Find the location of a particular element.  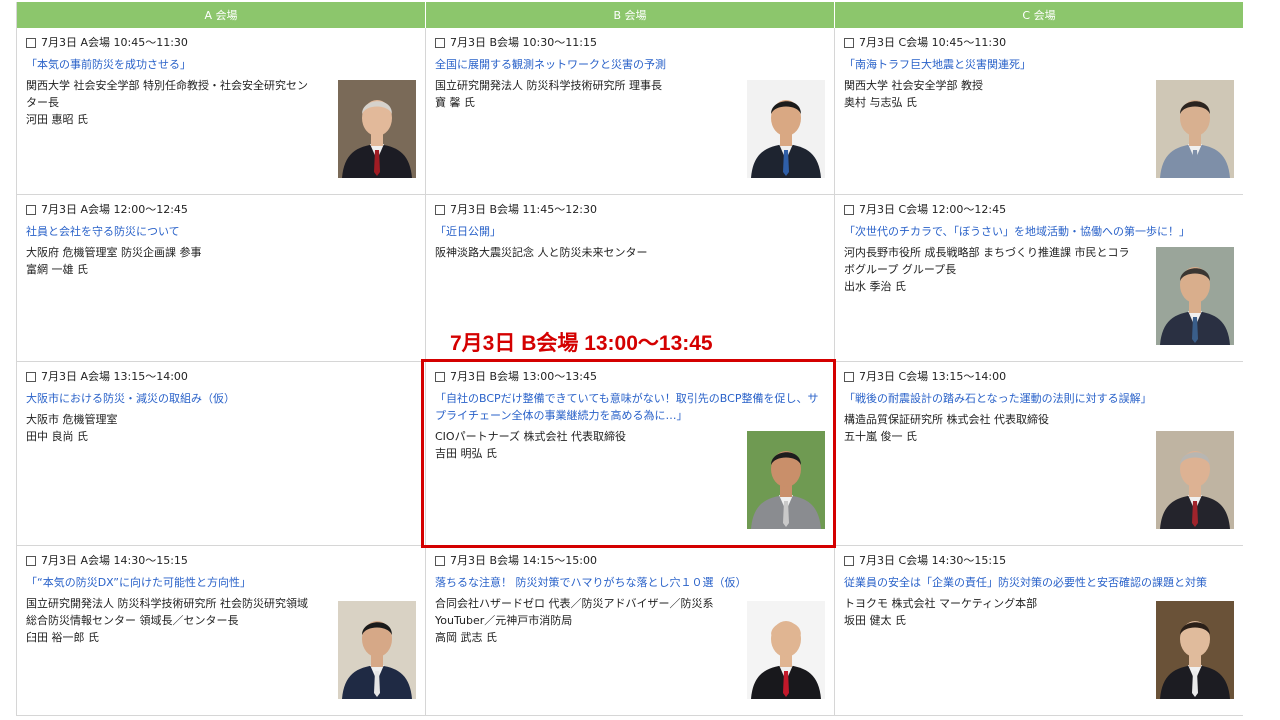

speaker-photo-bald-red-tie is located at coordinates (786, 650).